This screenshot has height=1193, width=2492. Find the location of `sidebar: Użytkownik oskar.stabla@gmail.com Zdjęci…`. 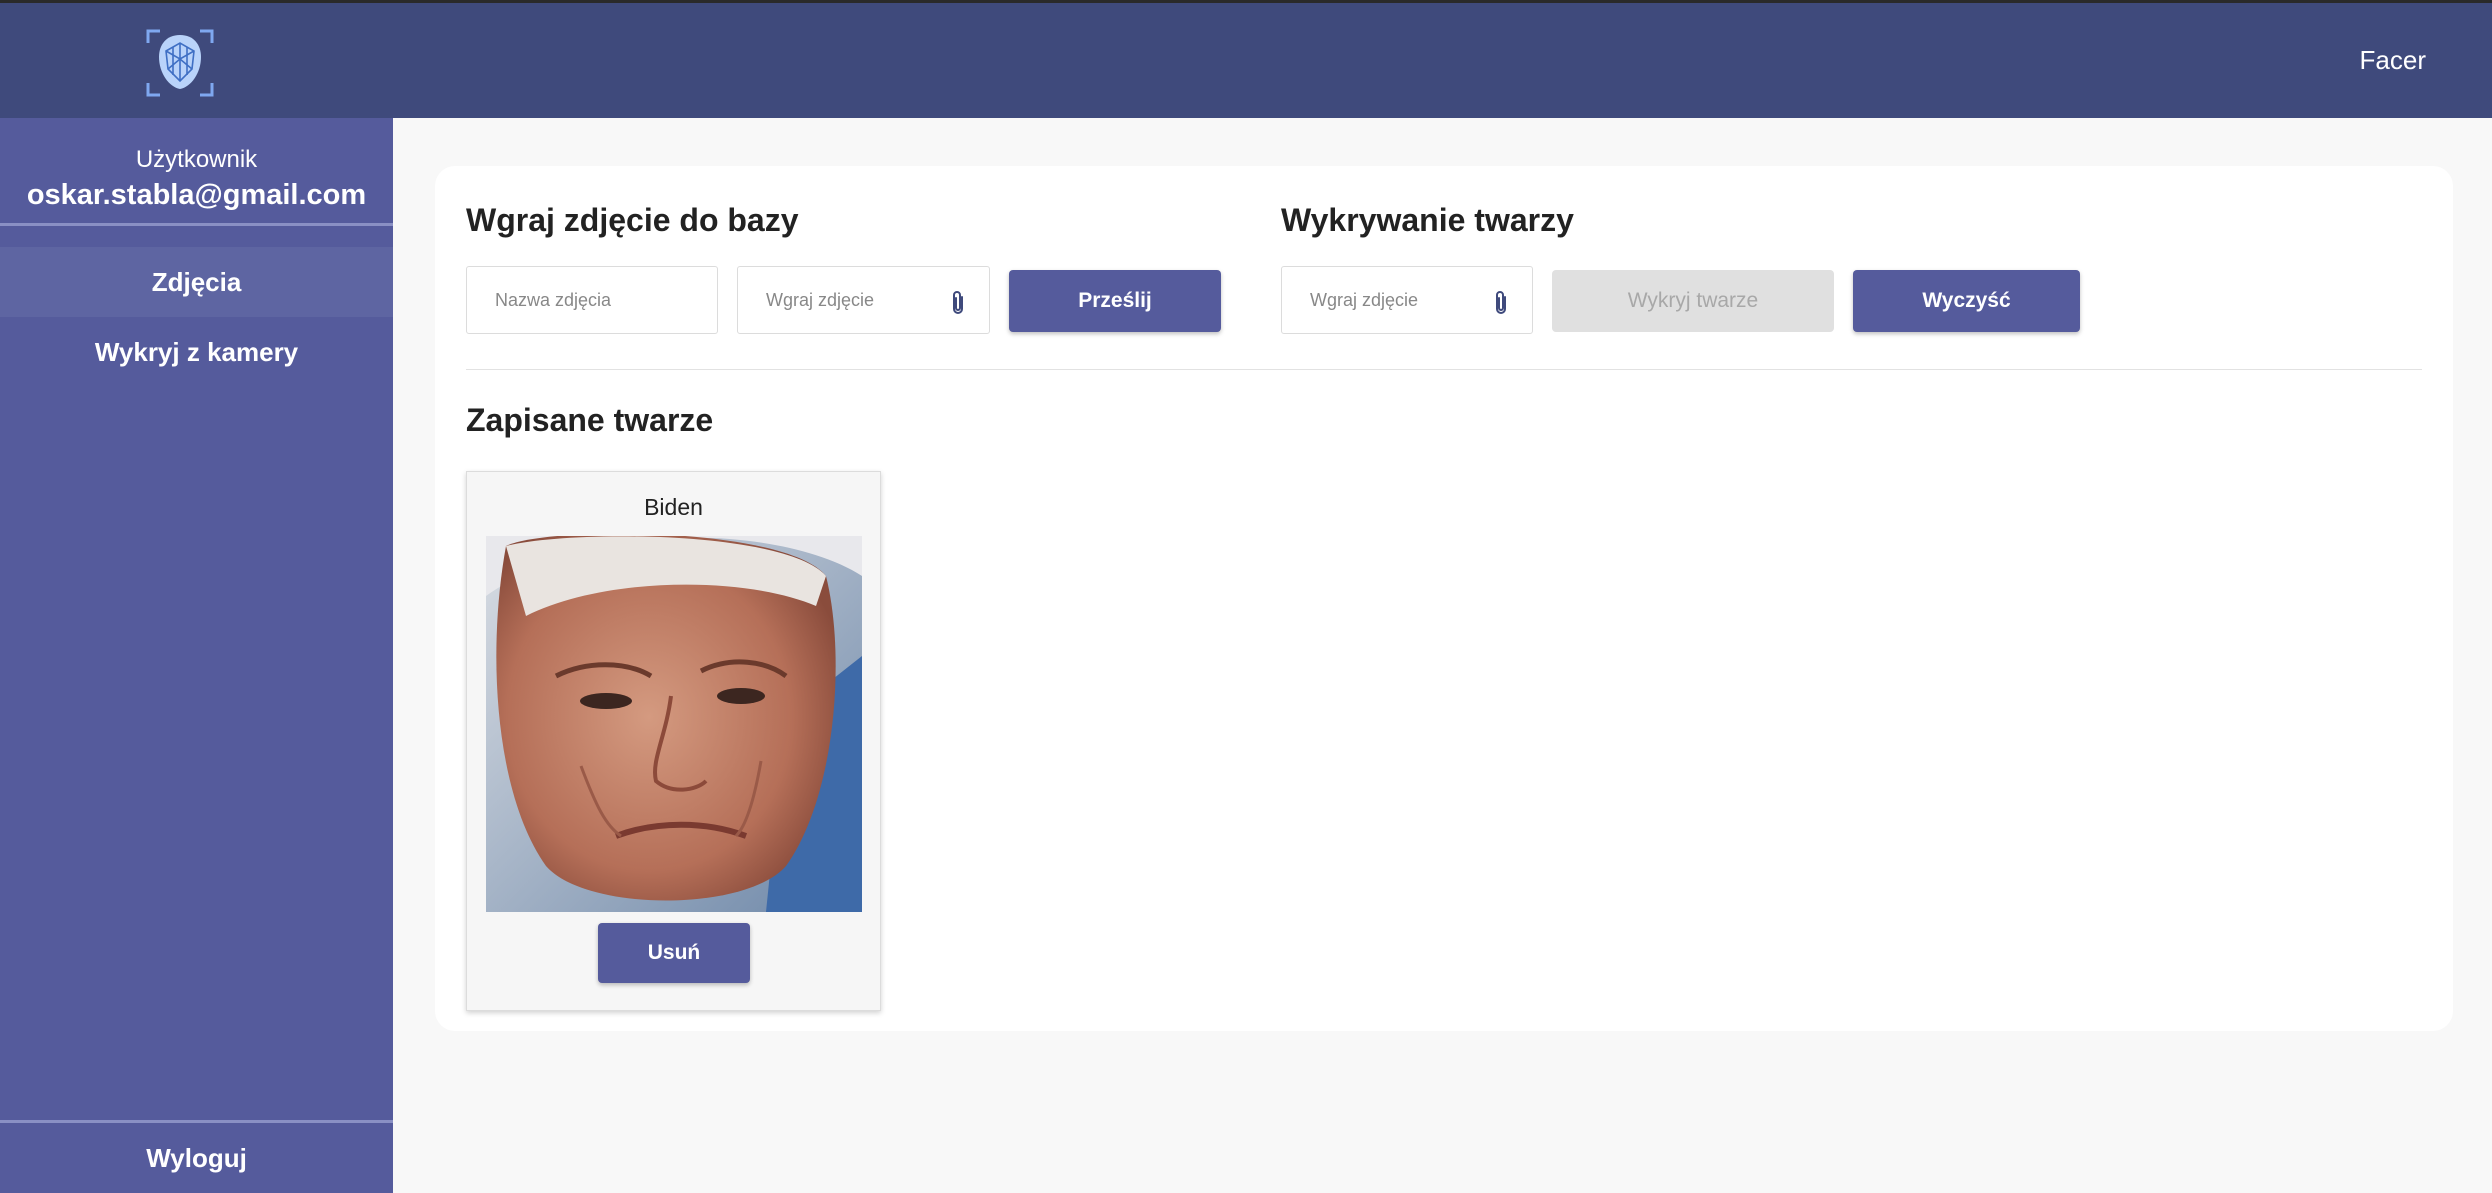

sidebar: Użytkownik oskar.stabla@gmail.com Zdjęci… is located at coordinates (196, 655).